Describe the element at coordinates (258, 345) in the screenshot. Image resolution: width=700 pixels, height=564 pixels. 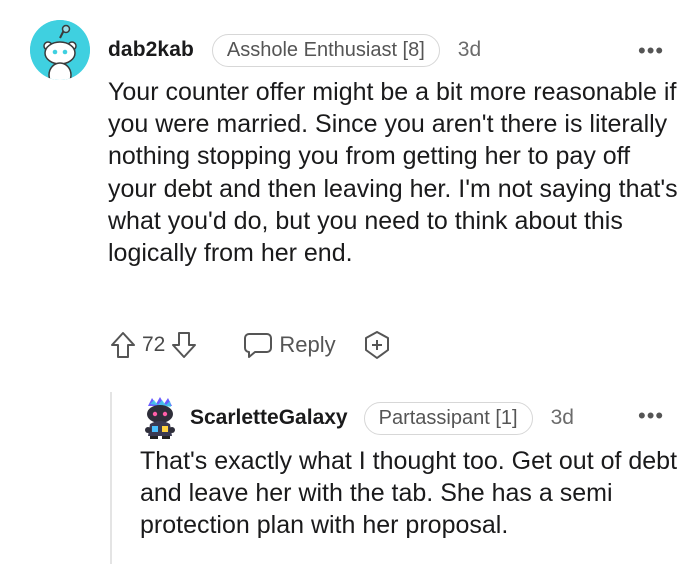
I see `speech-bubble-icon` at that location.